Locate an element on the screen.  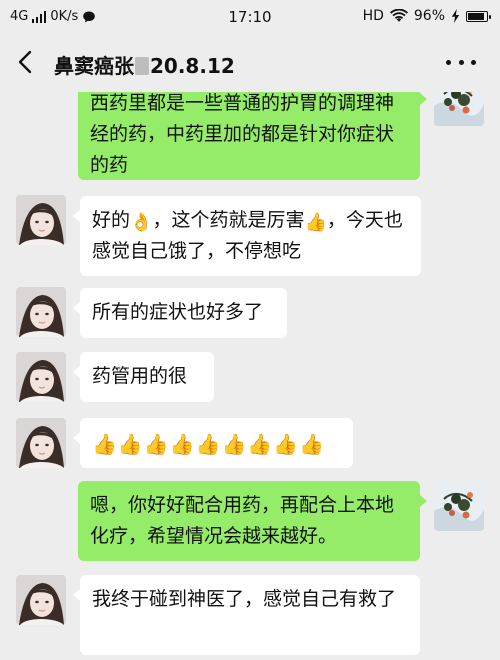
redaction-block is located at coordinates (142, 66).